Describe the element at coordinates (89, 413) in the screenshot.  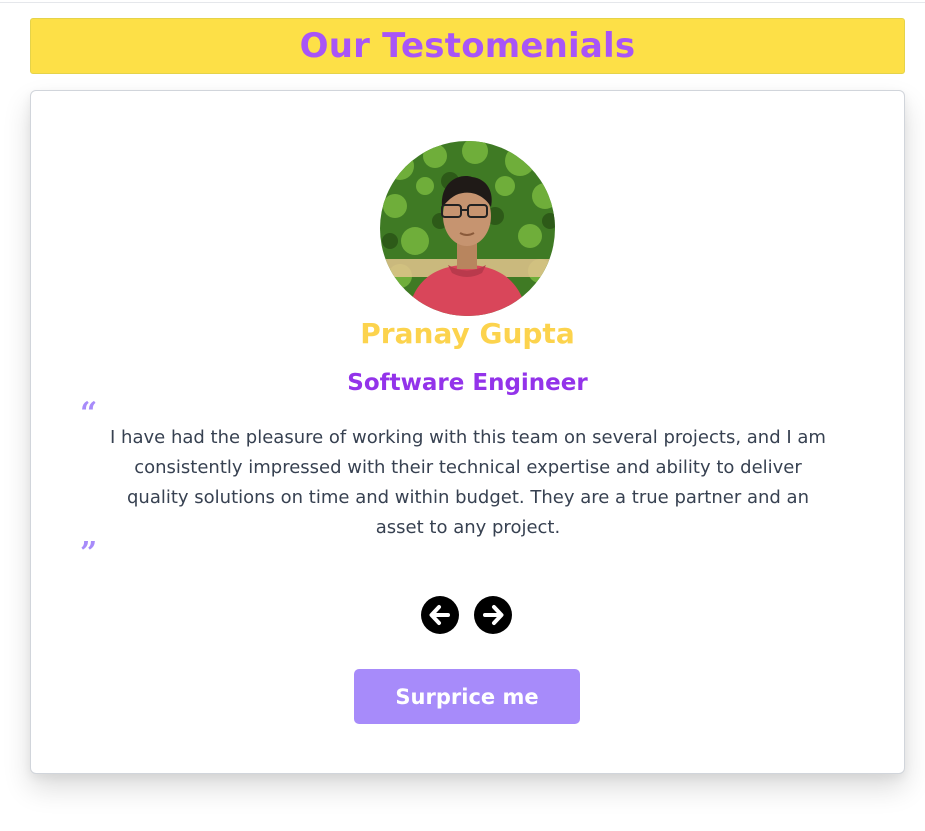
I see `open-quote-icon: “` at that location.